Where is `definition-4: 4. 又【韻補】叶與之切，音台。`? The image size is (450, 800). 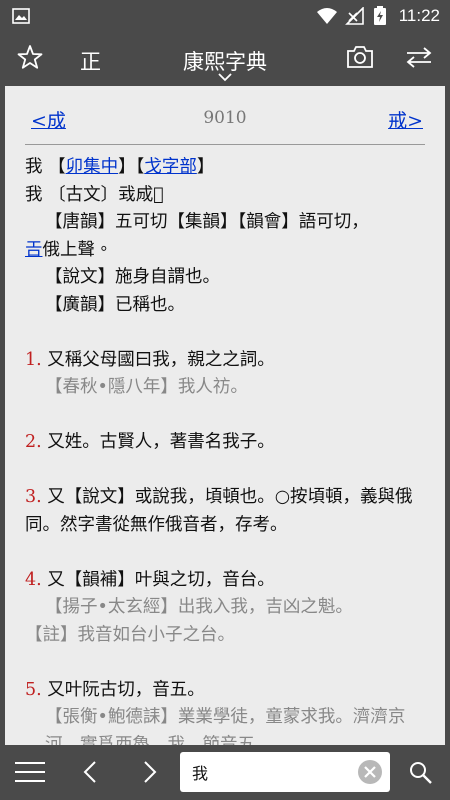
definition-4: 4. 又【韻補】叶與之切，音台。 is located at coordinates (150, 579).